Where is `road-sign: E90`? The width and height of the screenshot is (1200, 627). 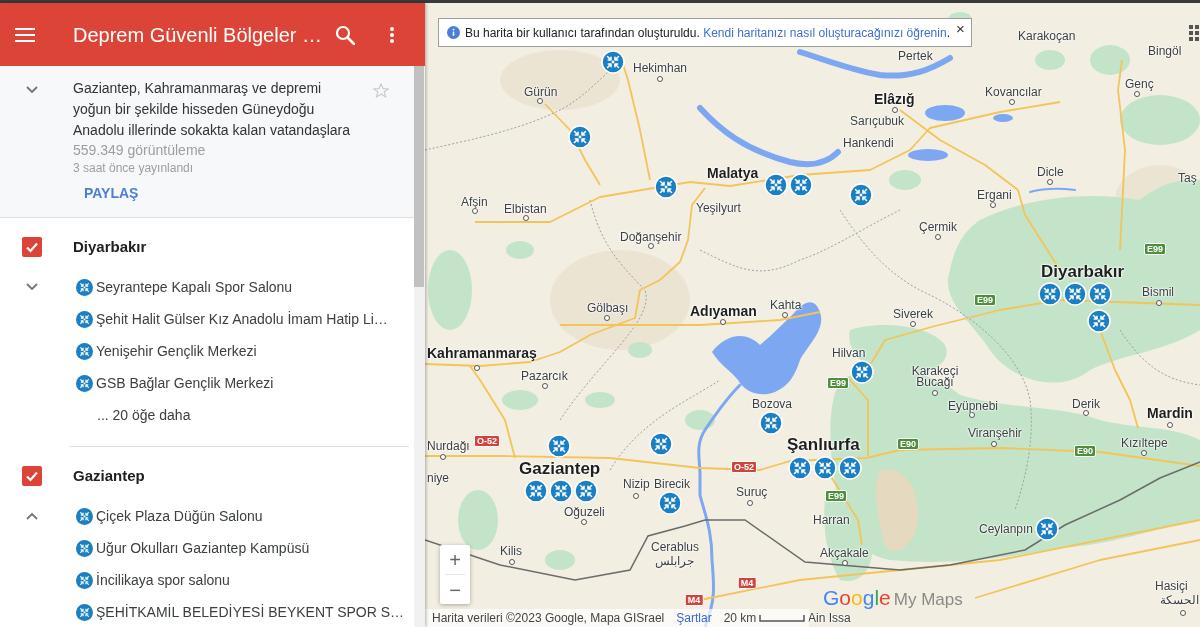
road-sign: E90 is located at coordinates (1085, 451).